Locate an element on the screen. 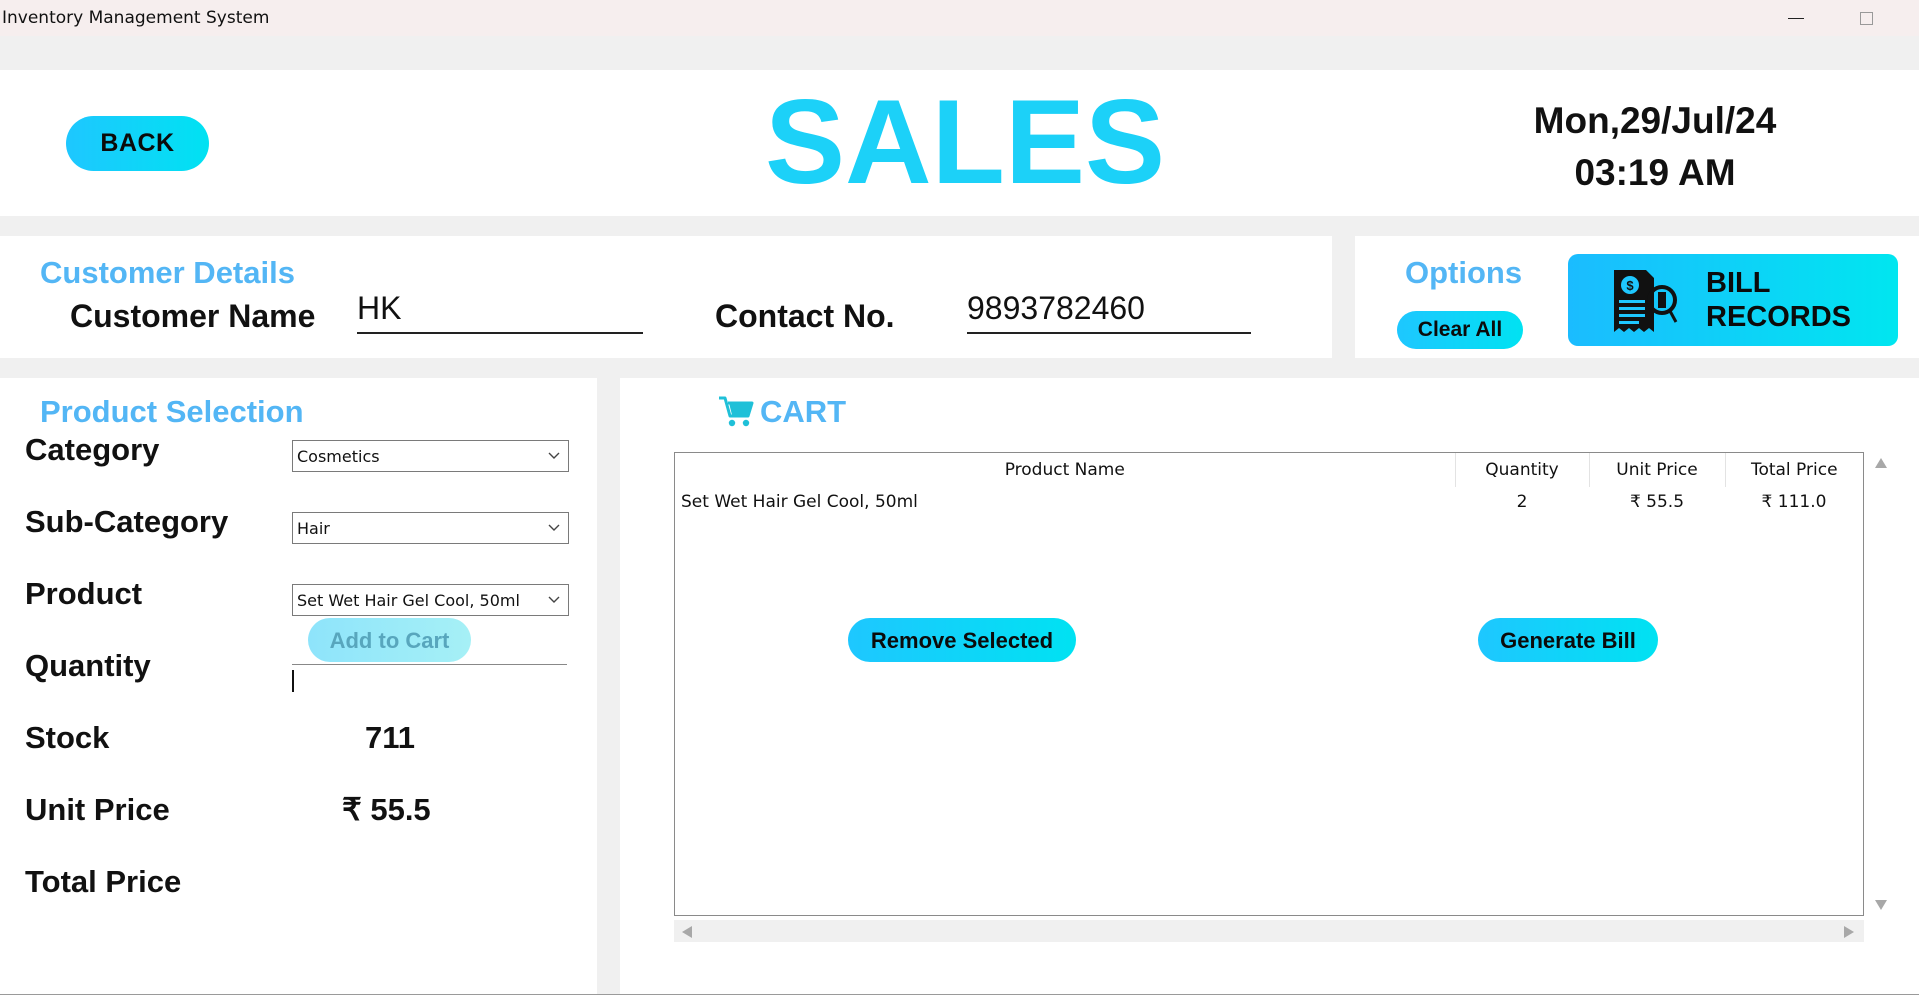 The image size is (1919, 998). quantity-label: Quantity is located at coordinates (88, 665).